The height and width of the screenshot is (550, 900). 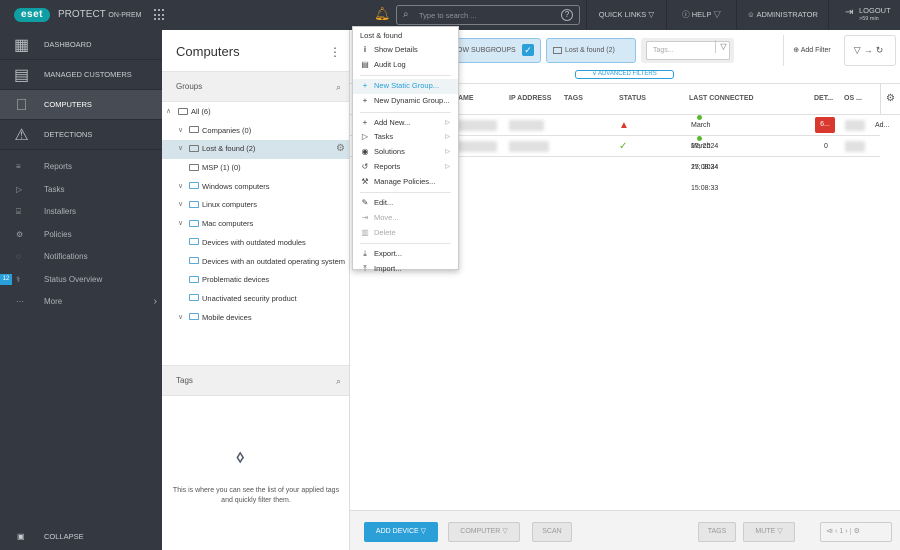 What do you see at coordinates (58, 234) in the screenshot?
I see `sidebar-item-label: Policies` at bounding box center [58, 234].